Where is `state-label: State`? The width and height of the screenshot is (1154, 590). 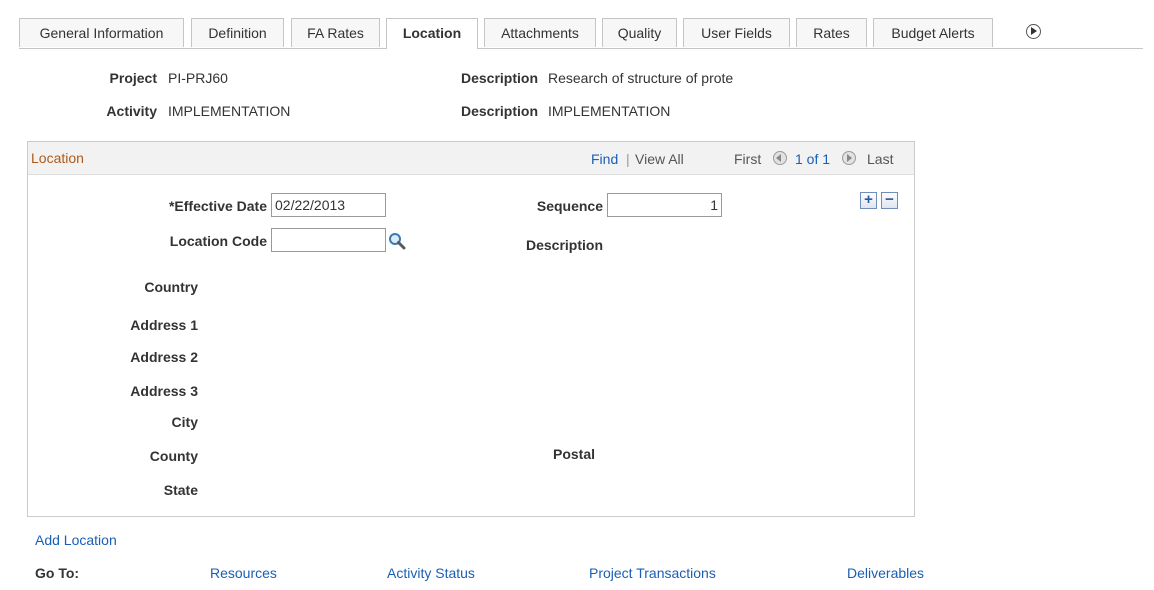 state-label: State is located at coordinates (180, 490).